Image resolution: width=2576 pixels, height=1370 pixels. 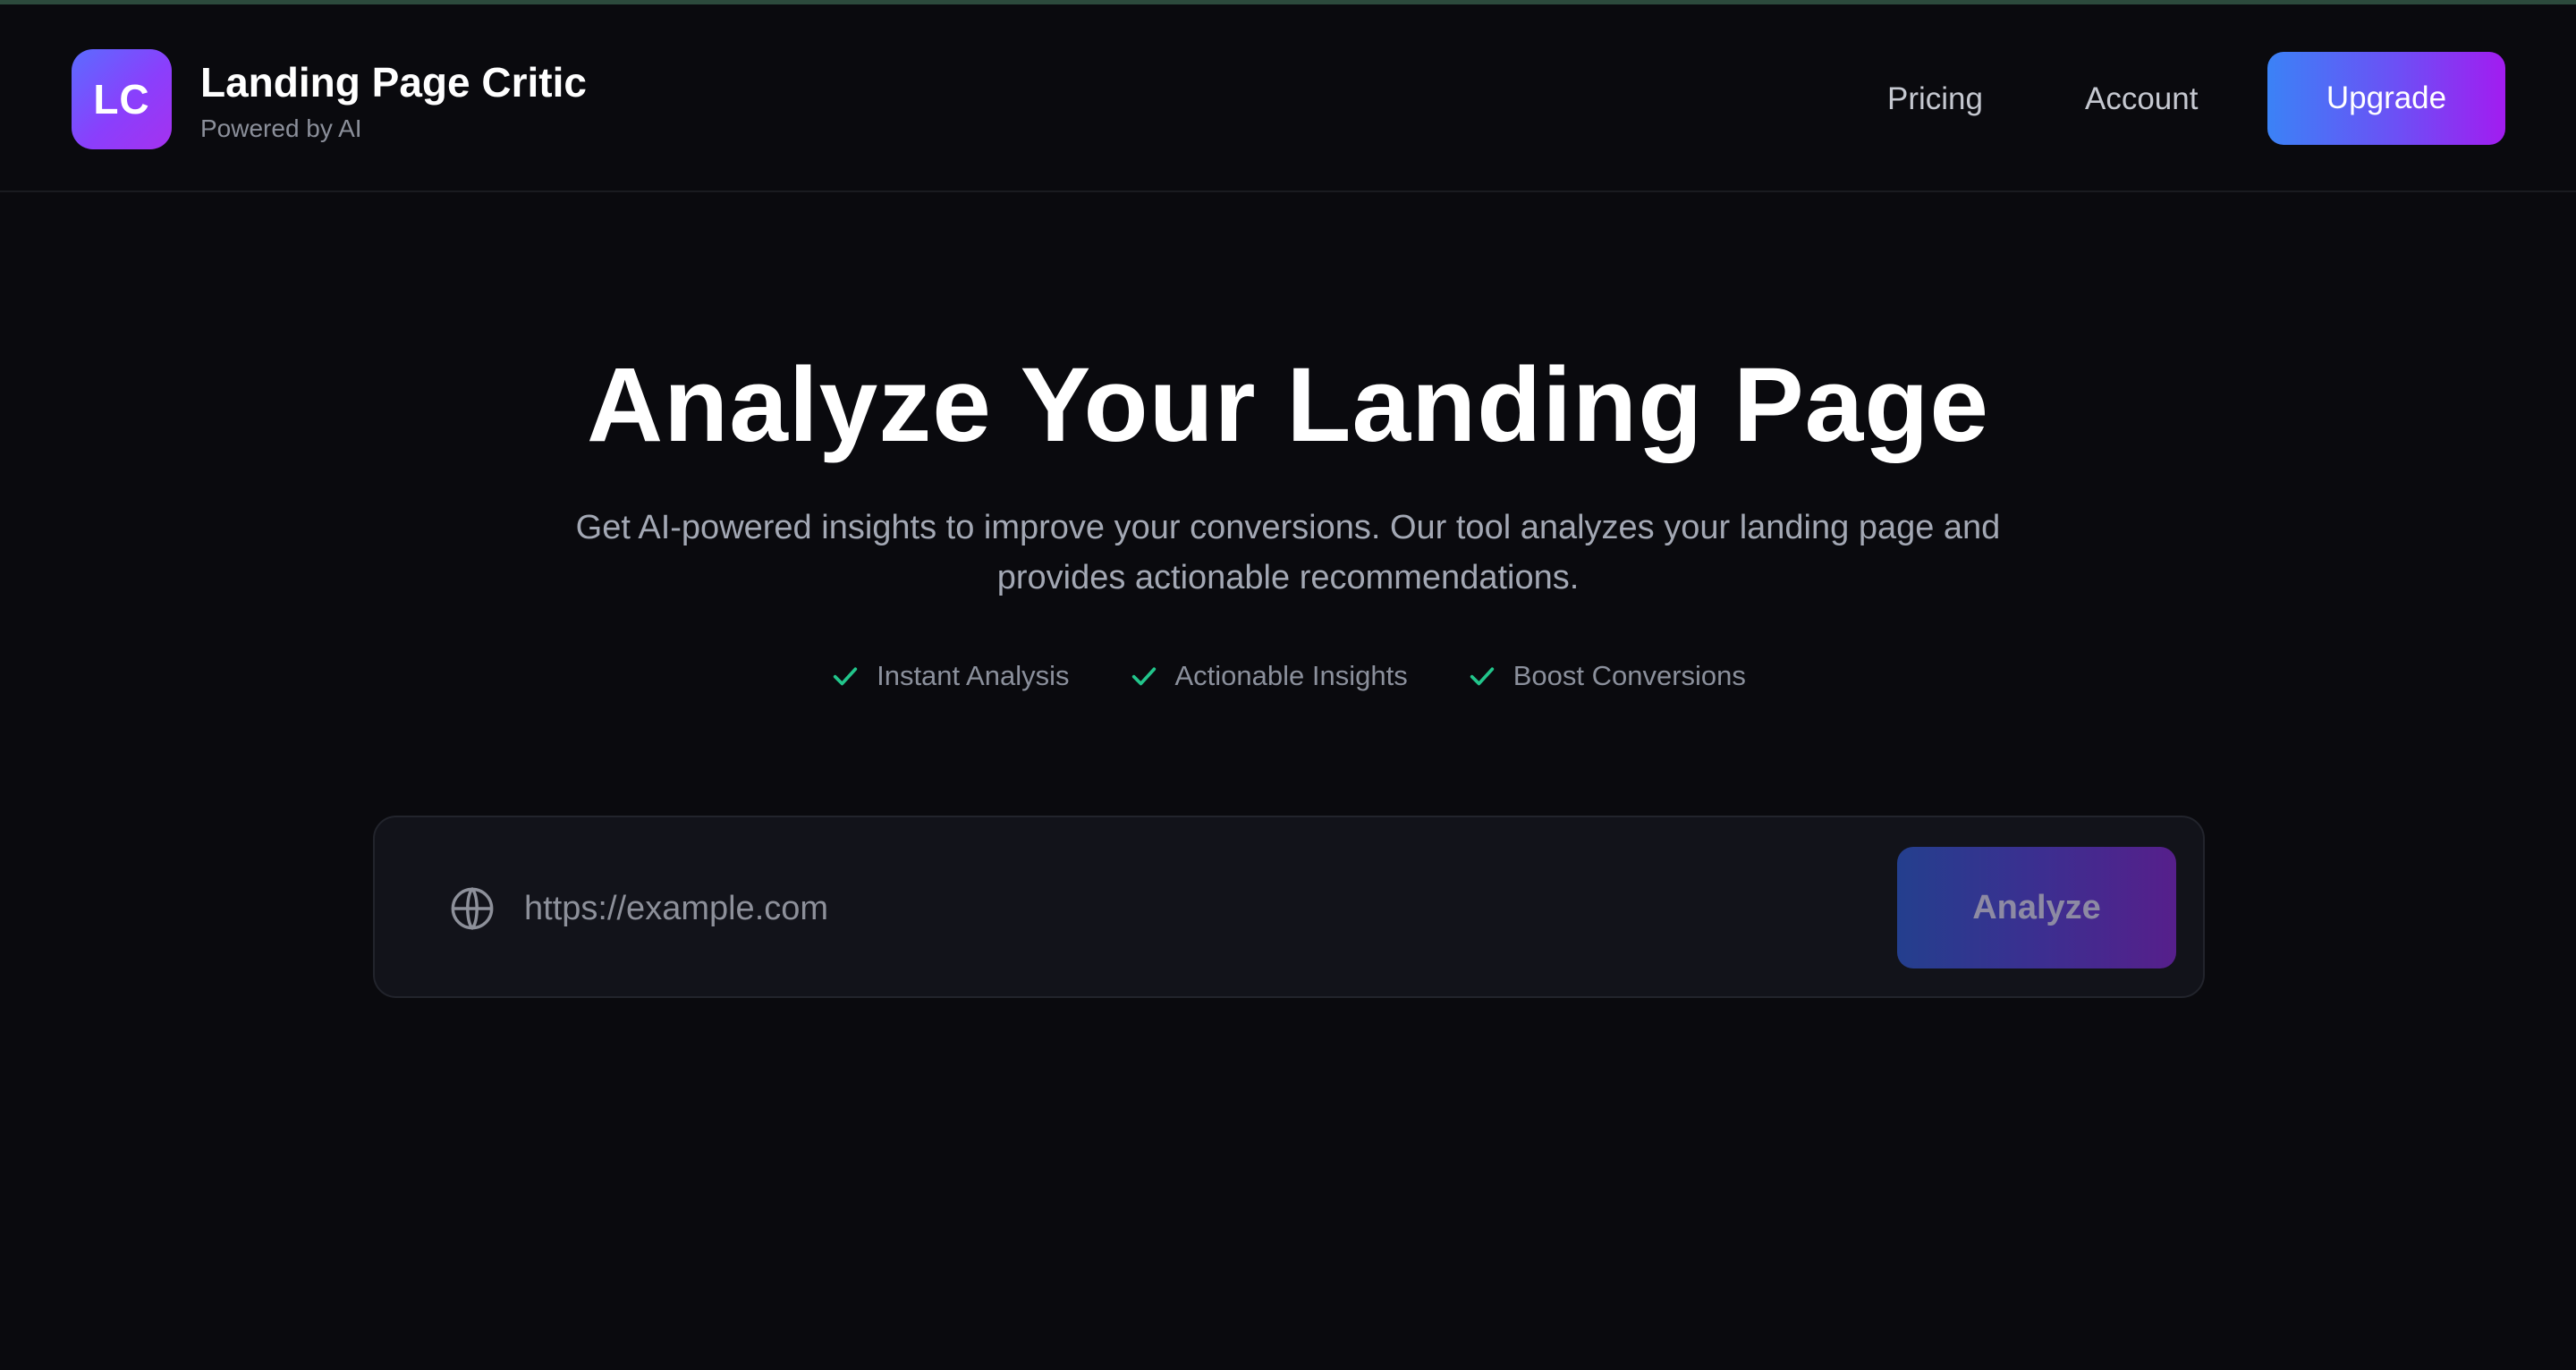 I want to click on feature-label: Instant Analysis, so click(x=973, y=675).